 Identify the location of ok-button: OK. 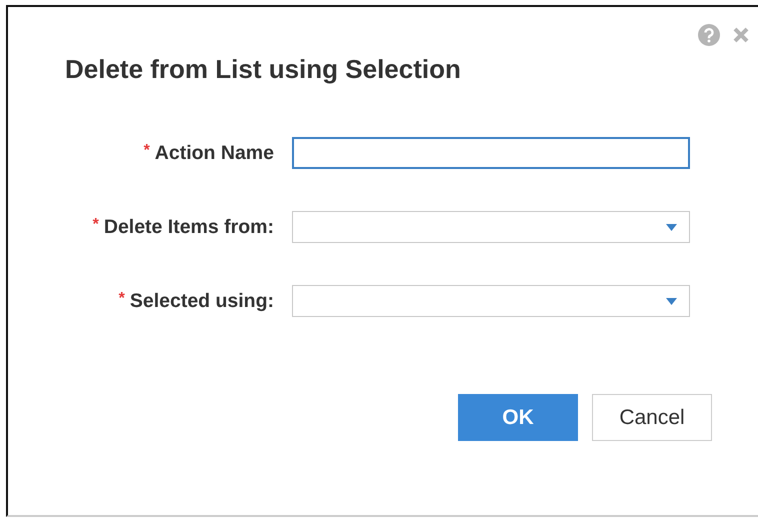
(518, 417).